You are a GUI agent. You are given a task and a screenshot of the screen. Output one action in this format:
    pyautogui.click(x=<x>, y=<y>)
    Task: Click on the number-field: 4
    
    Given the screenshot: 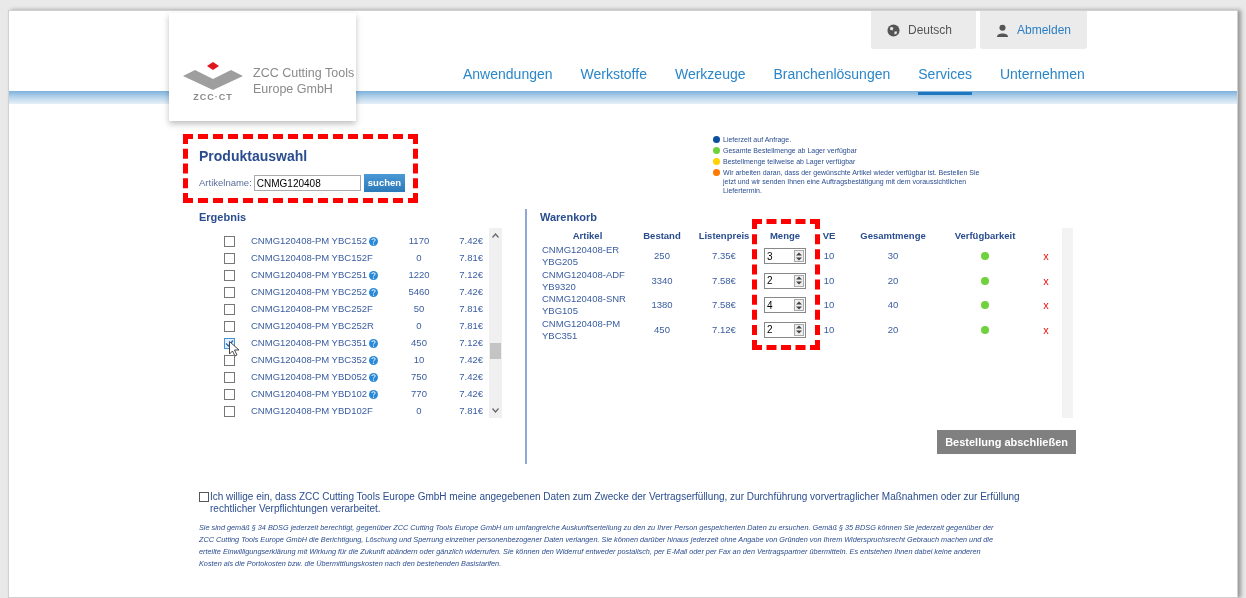 What is the action you would take?
    pyautogui.click(x=785, y=305)
    